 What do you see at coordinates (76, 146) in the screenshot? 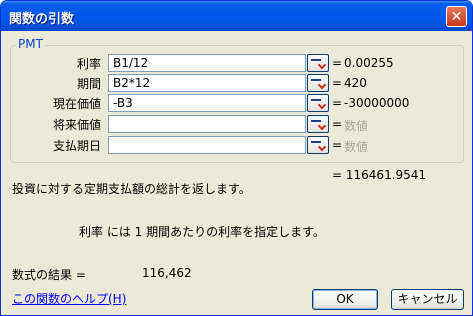
I see `arg-label-payment-type: 支払期日` at bounding box center [76, 146].